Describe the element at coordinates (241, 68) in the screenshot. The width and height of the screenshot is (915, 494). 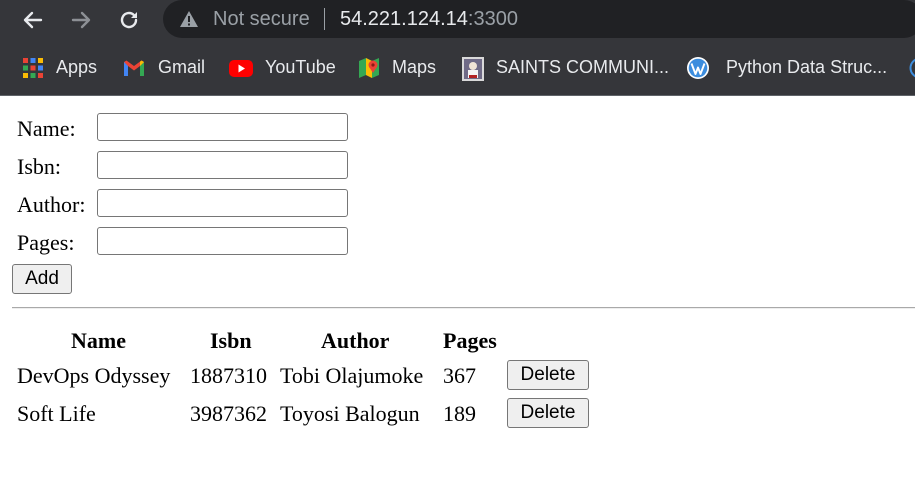
I see `youtube-icon` at that location.